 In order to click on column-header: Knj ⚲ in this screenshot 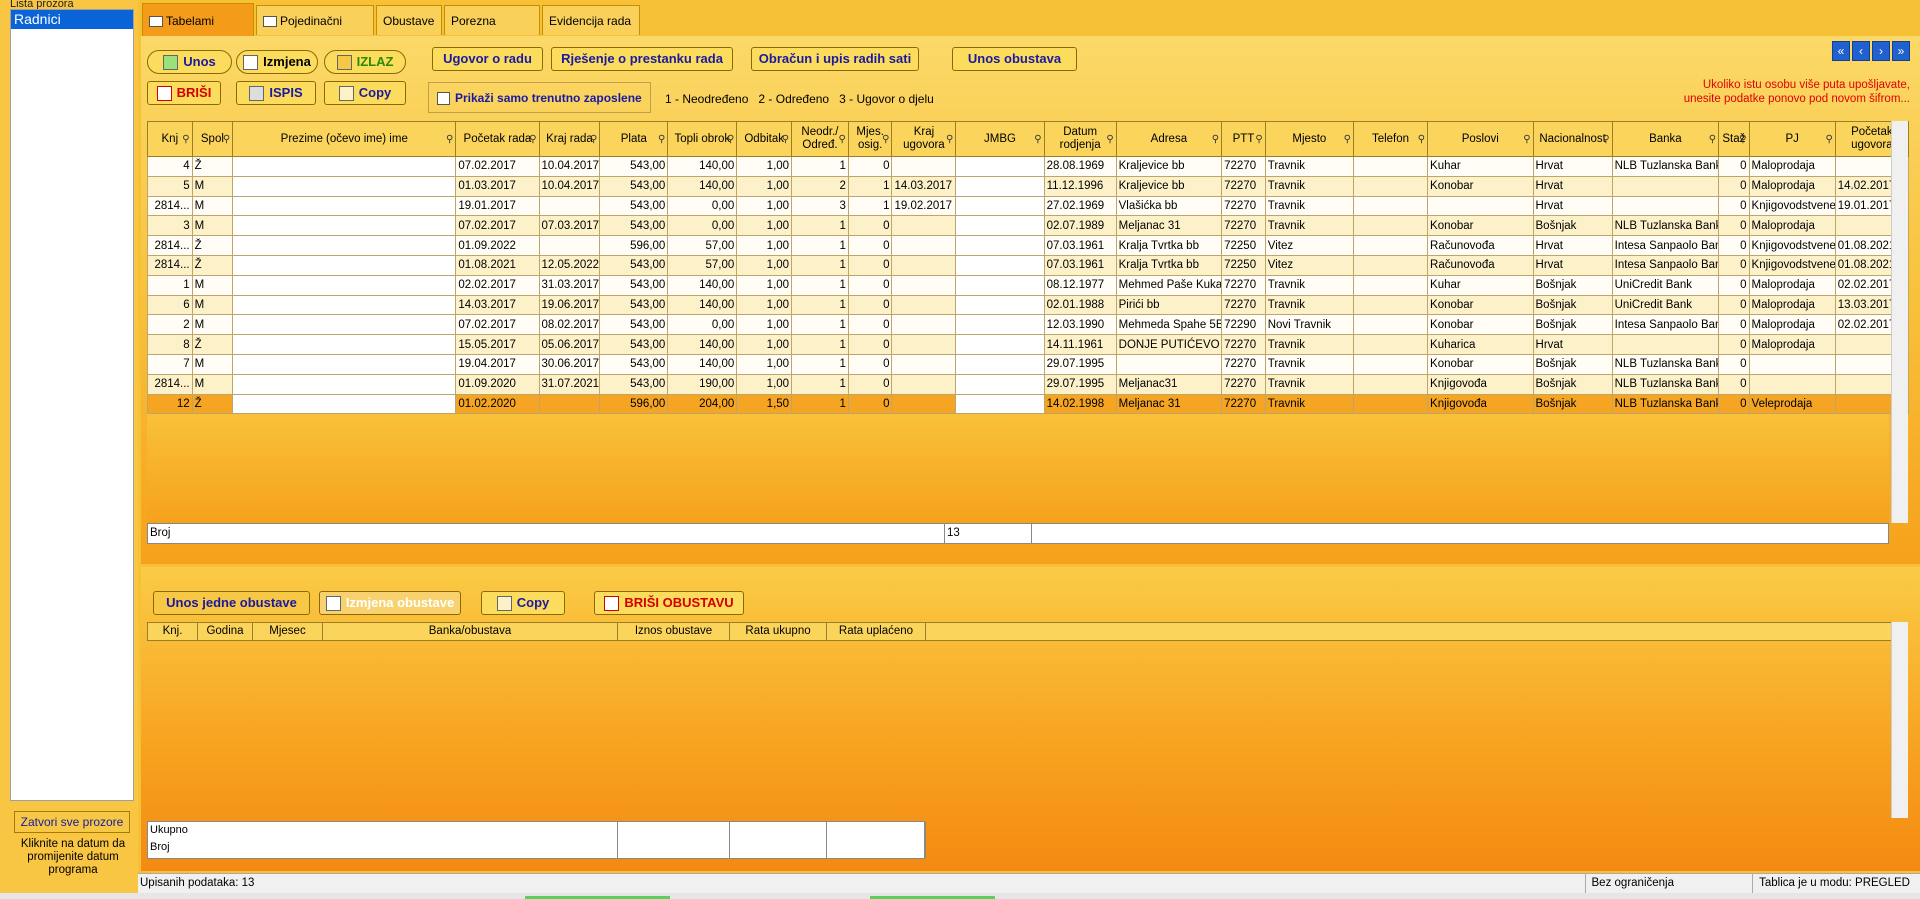, I will do `click(170, 139)`.